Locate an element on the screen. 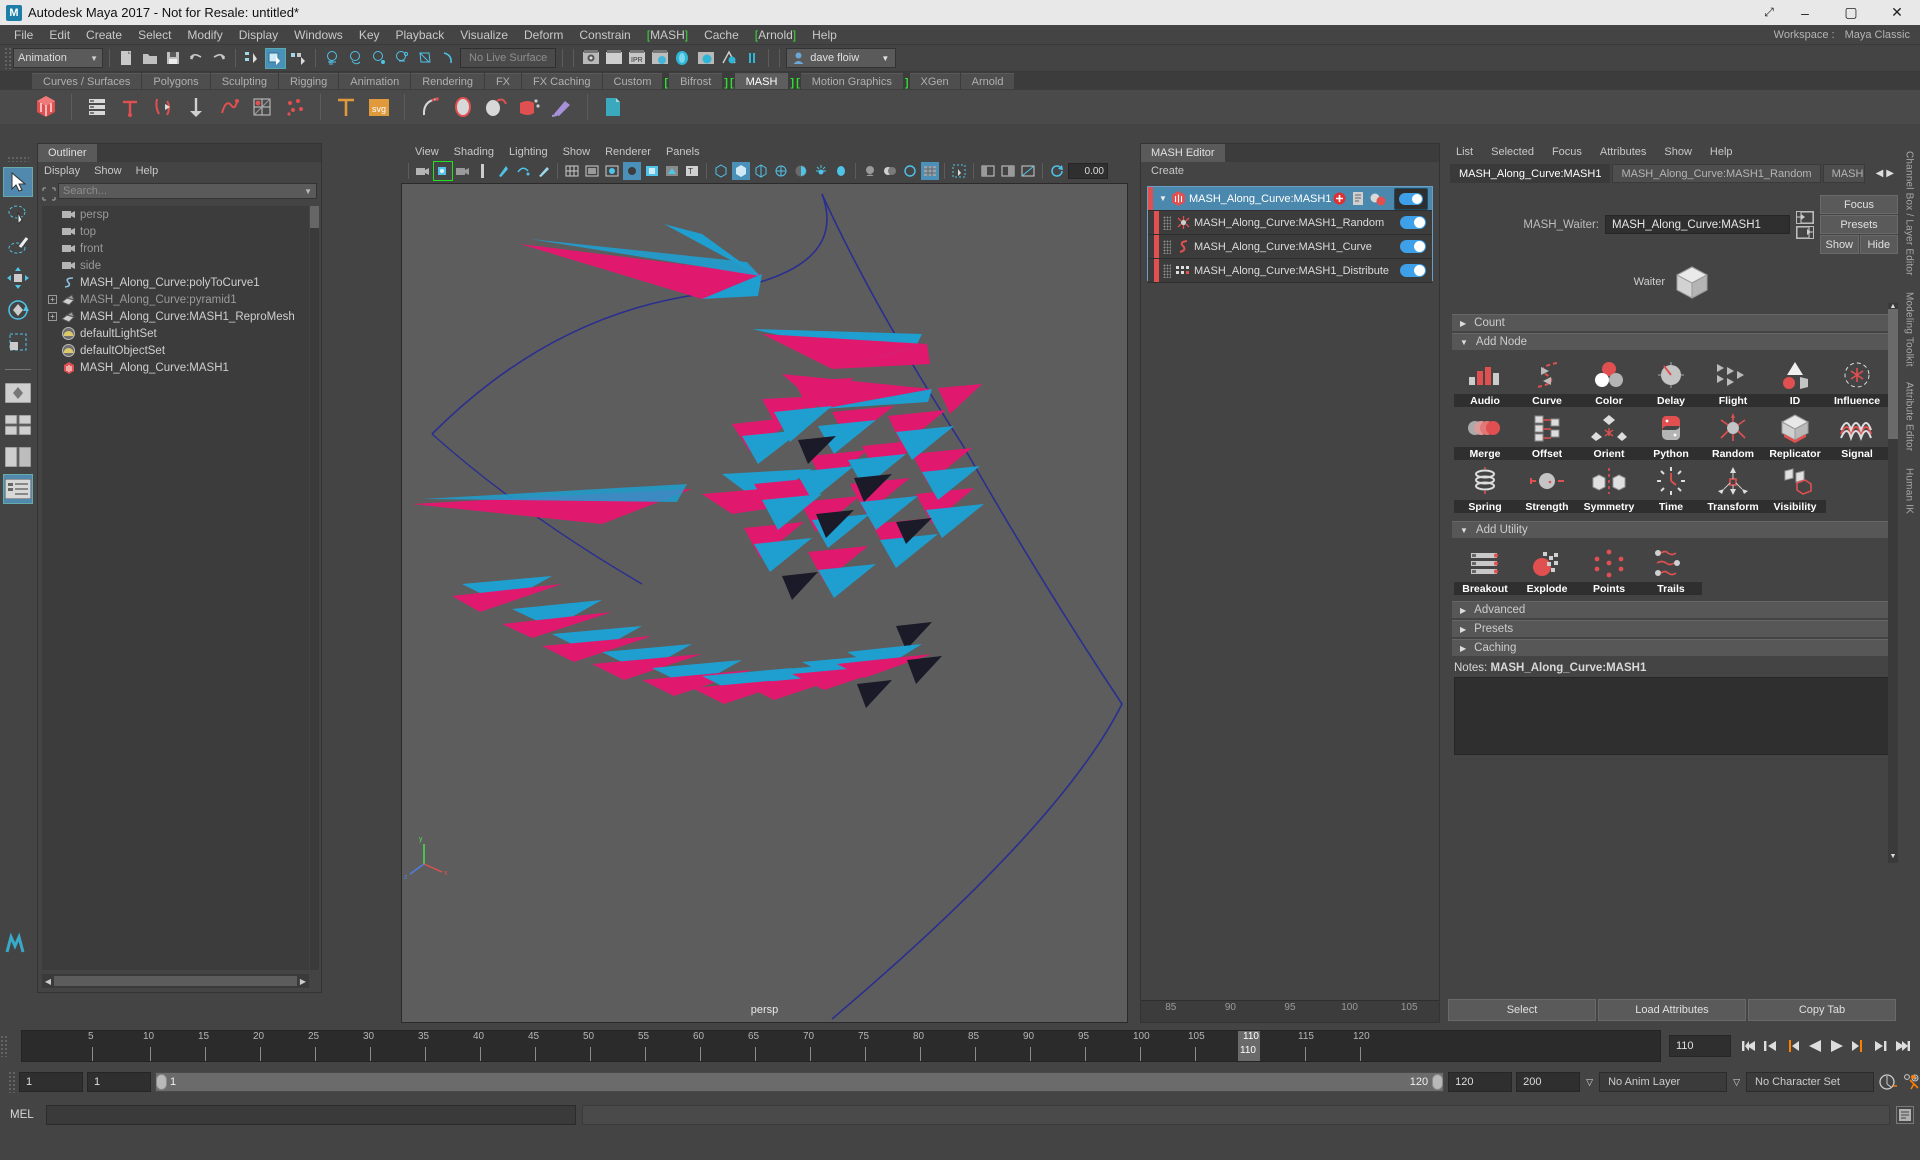 The image size is (1920, 1160). add-utility-explode: Explode is located at coordinates (1547, 569).